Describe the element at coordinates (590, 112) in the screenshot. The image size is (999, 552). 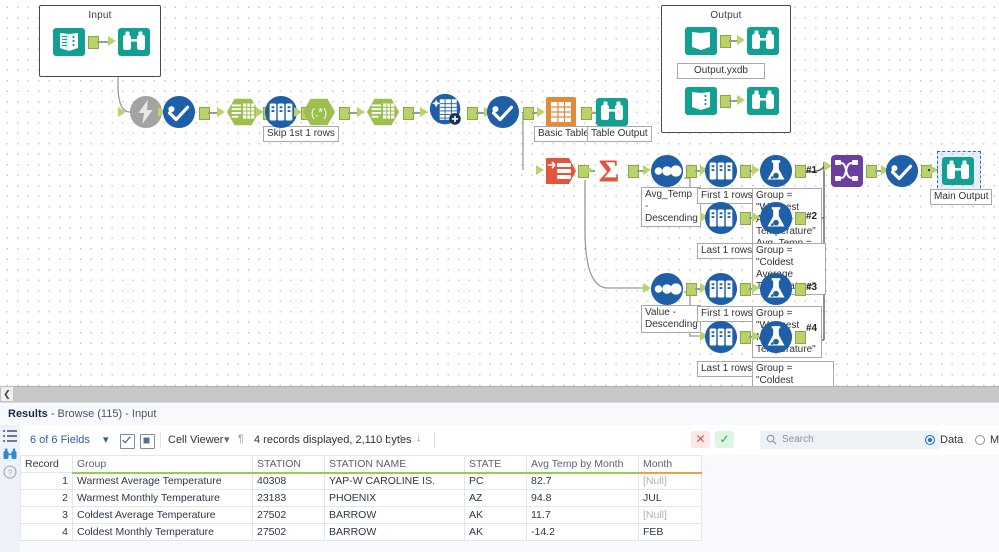
I see `tableoutput-in-anchor` at that location.